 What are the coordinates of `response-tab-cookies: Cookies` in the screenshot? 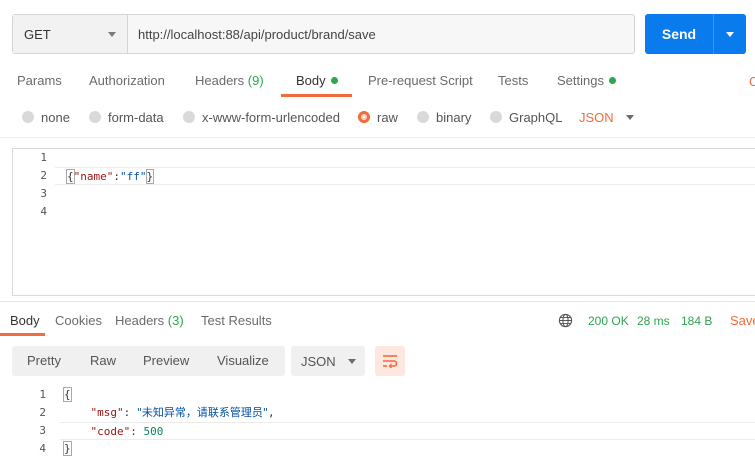 It's located at (78, 321).